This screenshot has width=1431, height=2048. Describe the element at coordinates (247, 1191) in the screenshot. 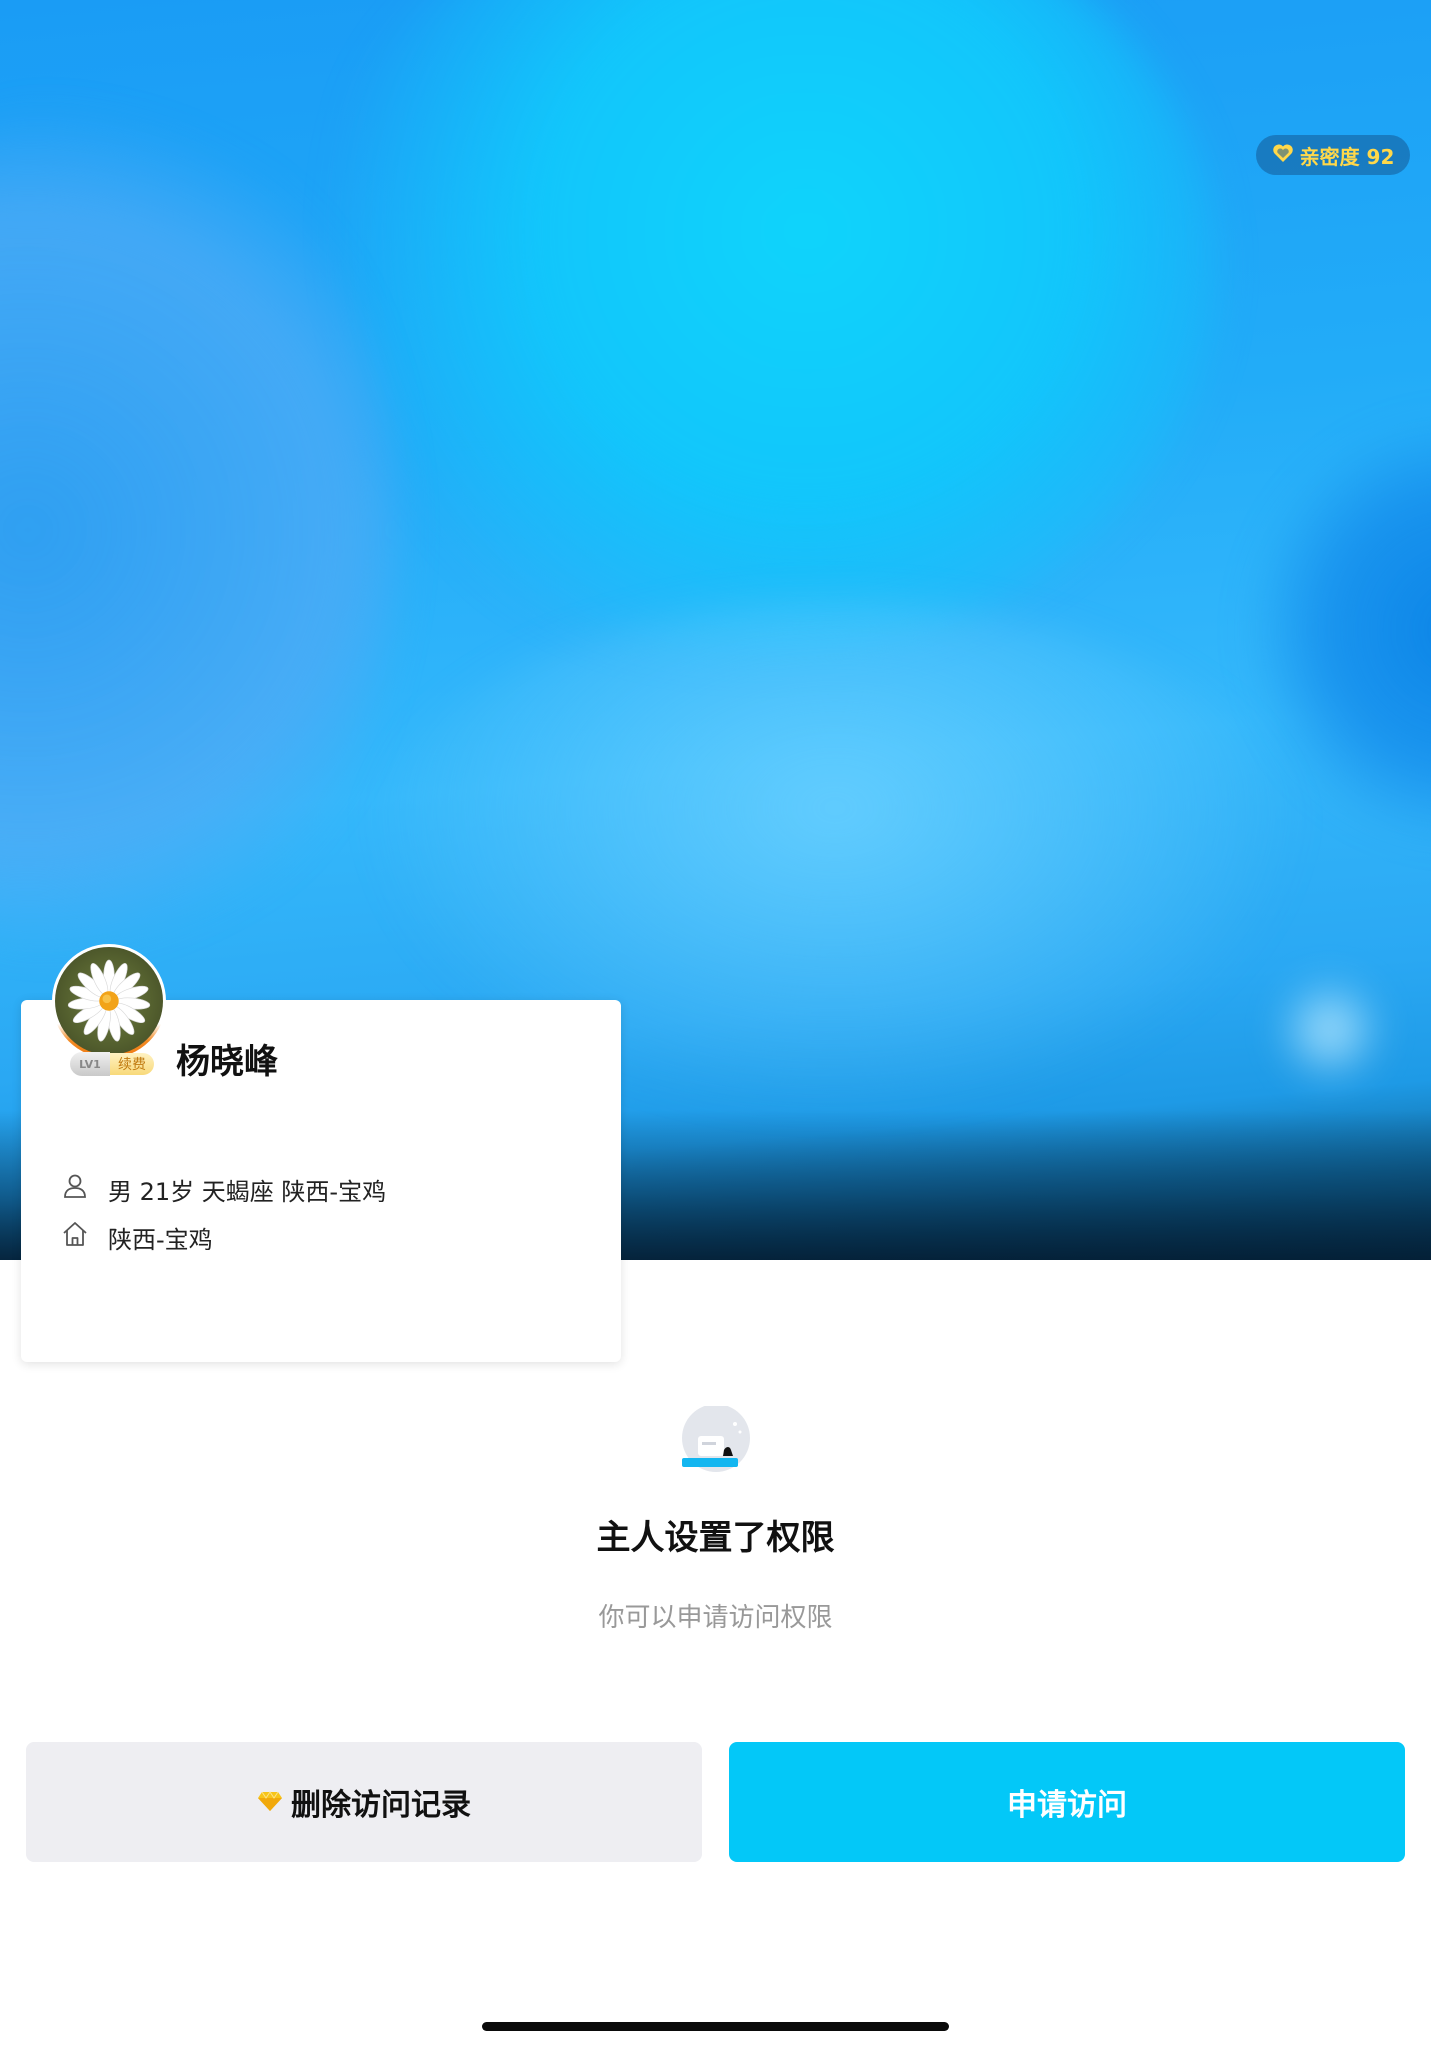

I see `basic-info-text: 男 21岁 天蝎座 陕西-宝鸡` at that location.